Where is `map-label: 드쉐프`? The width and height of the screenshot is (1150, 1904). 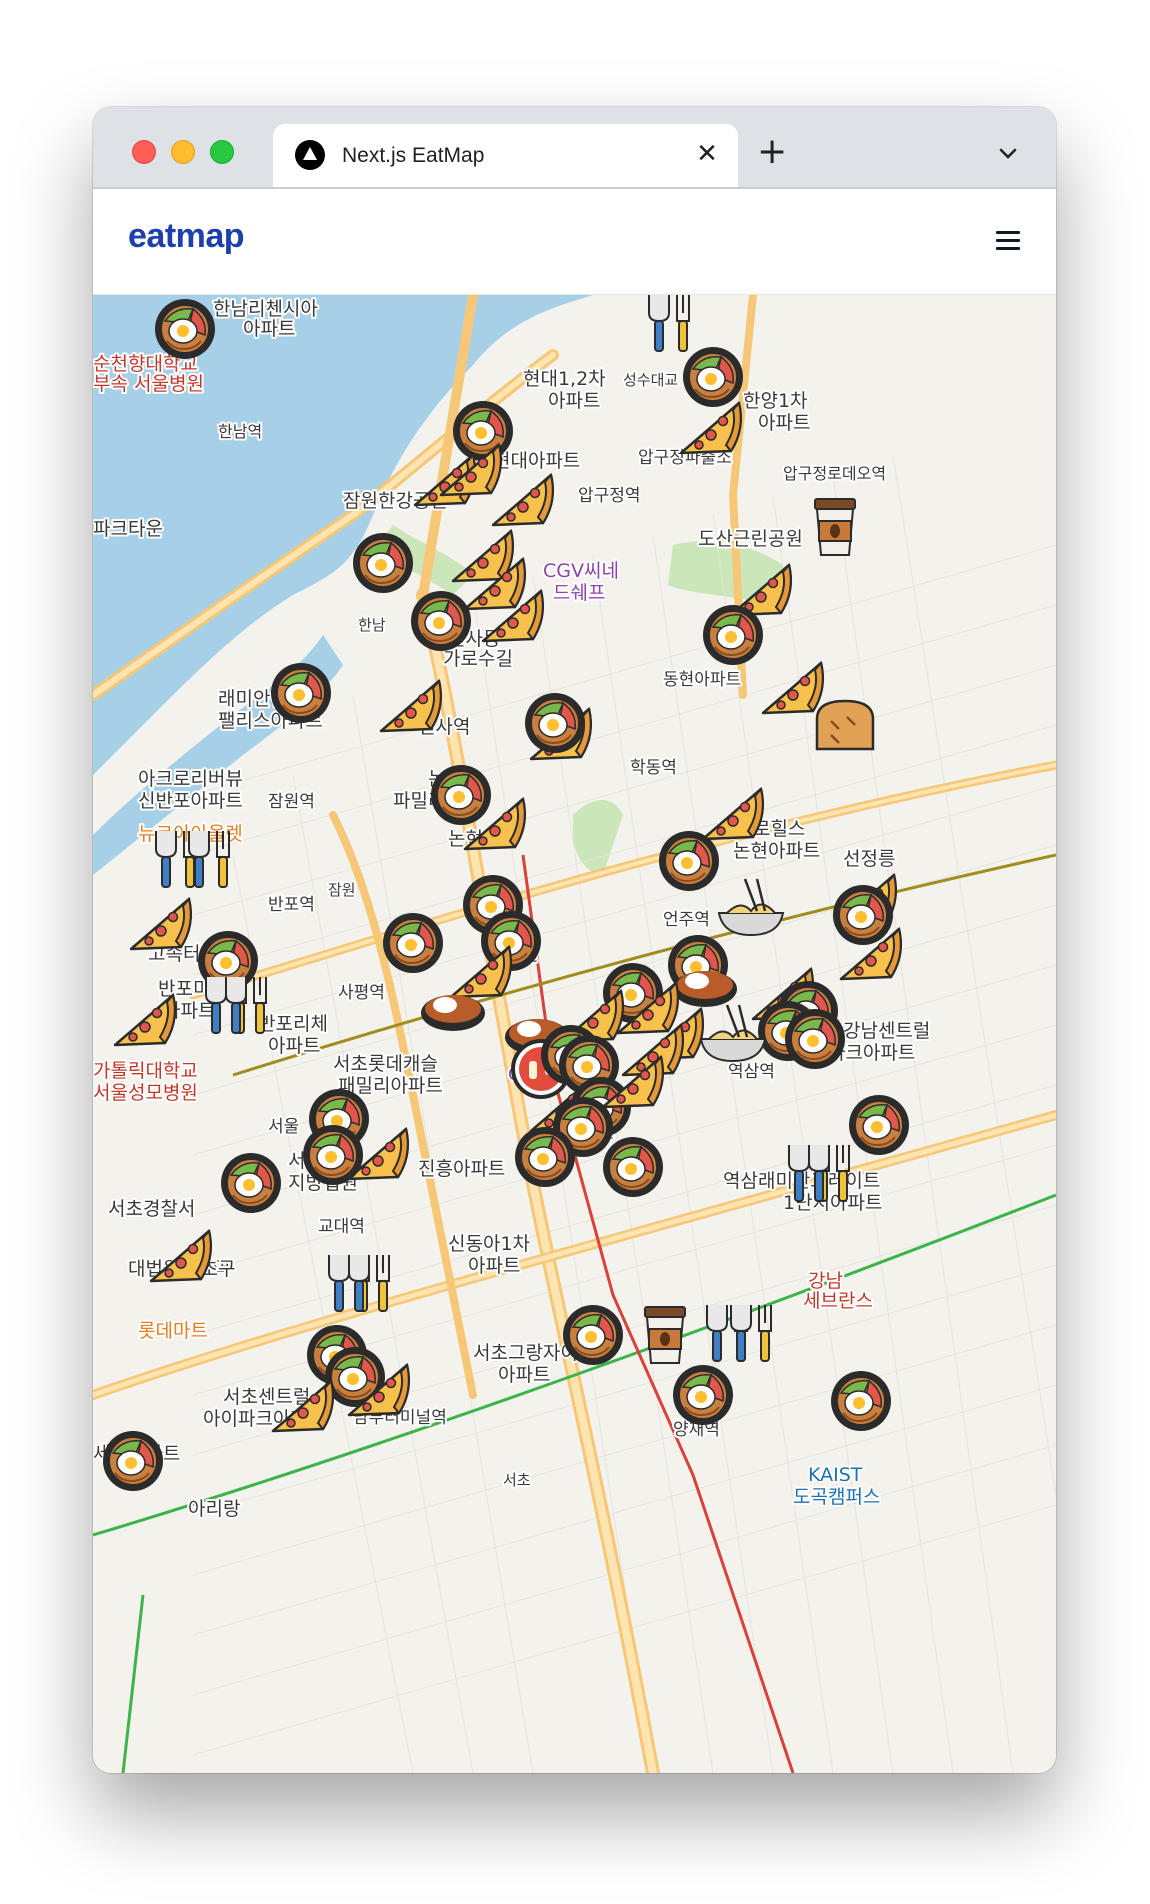
map-label: 드쉐프 is located at coordinates (579, 593).